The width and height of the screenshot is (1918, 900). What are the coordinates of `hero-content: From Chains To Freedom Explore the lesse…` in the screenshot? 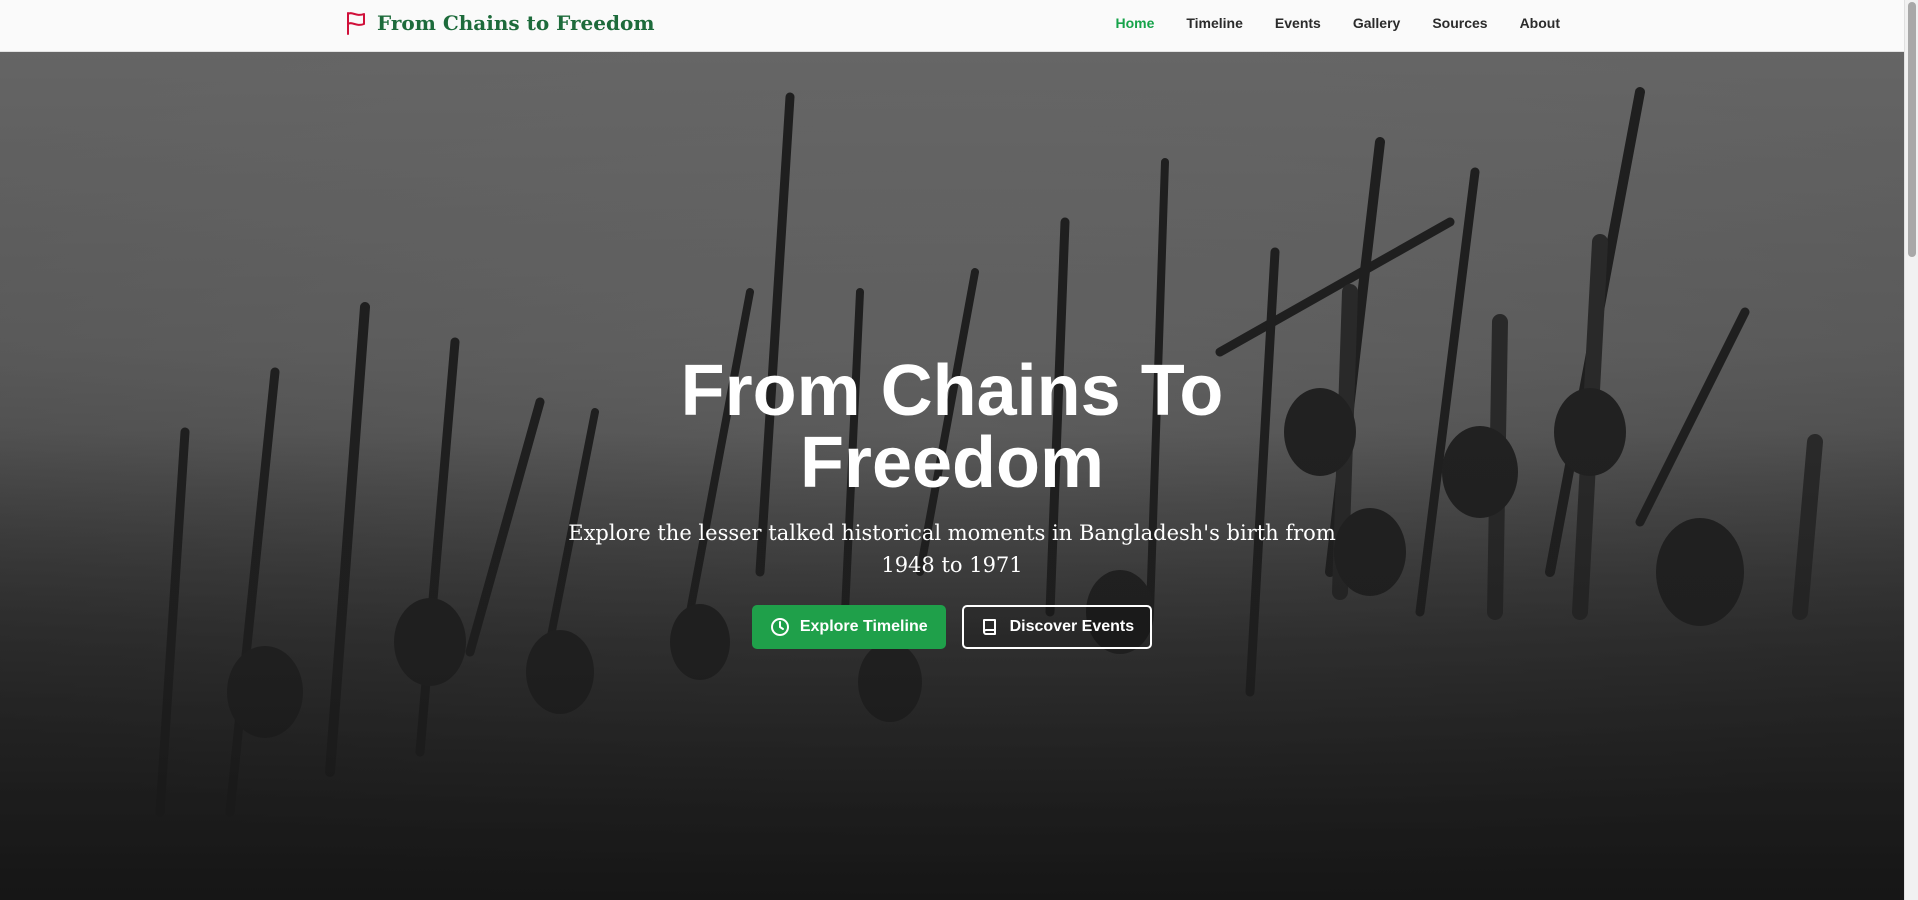 It's located at (952, 502).